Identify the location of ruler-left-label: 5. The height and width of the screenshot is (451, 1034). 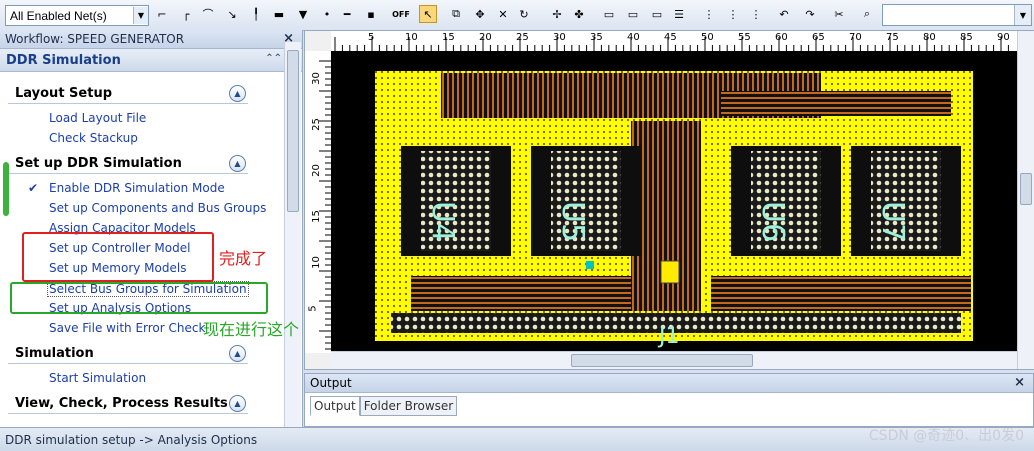
(313, 308).